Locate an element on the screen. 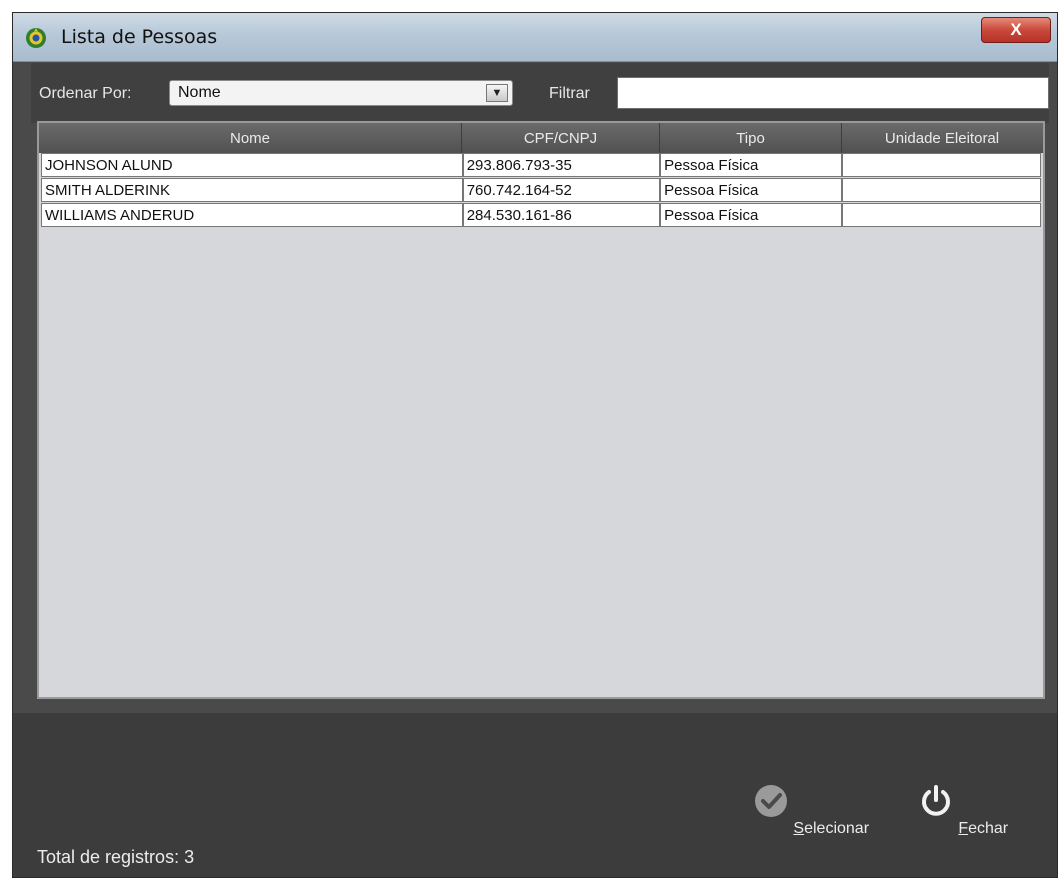 This screenshot has height=883, width=1064. column-header-unidade: Unidade Eleitoral is located at coordinates (942, 138).